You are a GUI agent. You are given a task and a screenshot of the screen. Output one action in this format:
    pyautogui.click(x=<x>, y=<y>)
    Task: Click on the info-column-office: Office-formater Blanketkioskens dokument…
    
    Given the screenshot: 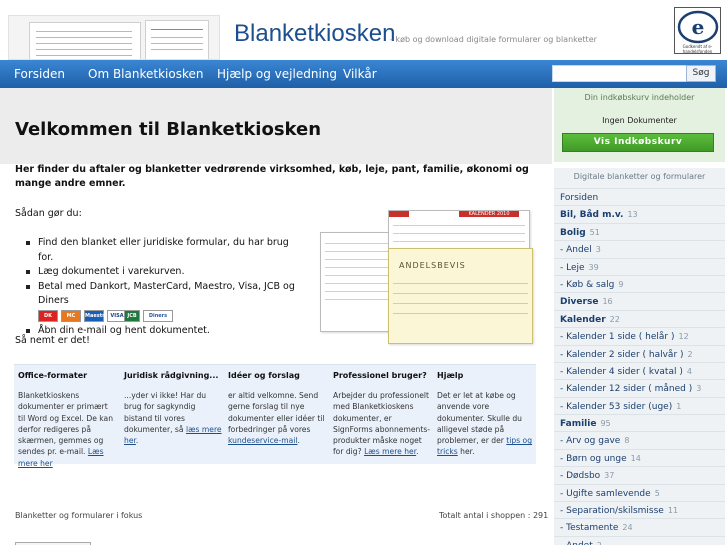 What is the action you would take?
    pyautogui.click(x=66, y=416)
    